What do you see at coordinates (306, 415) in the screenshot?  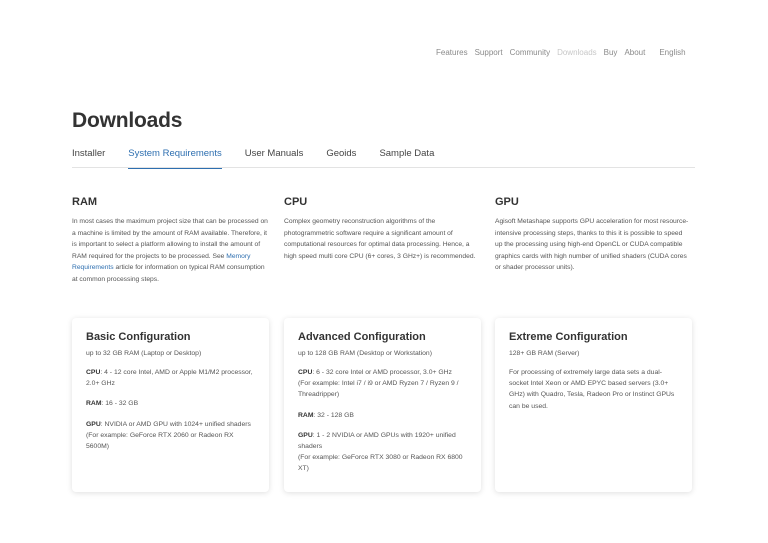 I see `advanced-ram-label: RAM` at bounding box center [306, 415].